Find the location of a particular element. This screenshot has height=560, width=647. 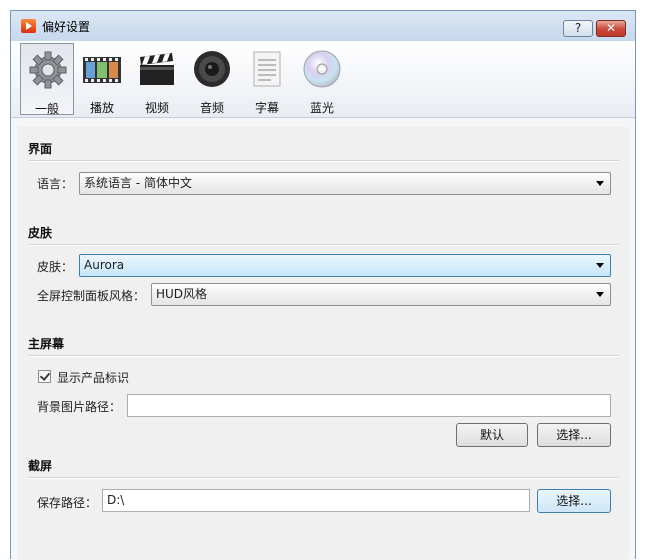

save-path-label: 保存路径： is located at coordinates (67, 503).